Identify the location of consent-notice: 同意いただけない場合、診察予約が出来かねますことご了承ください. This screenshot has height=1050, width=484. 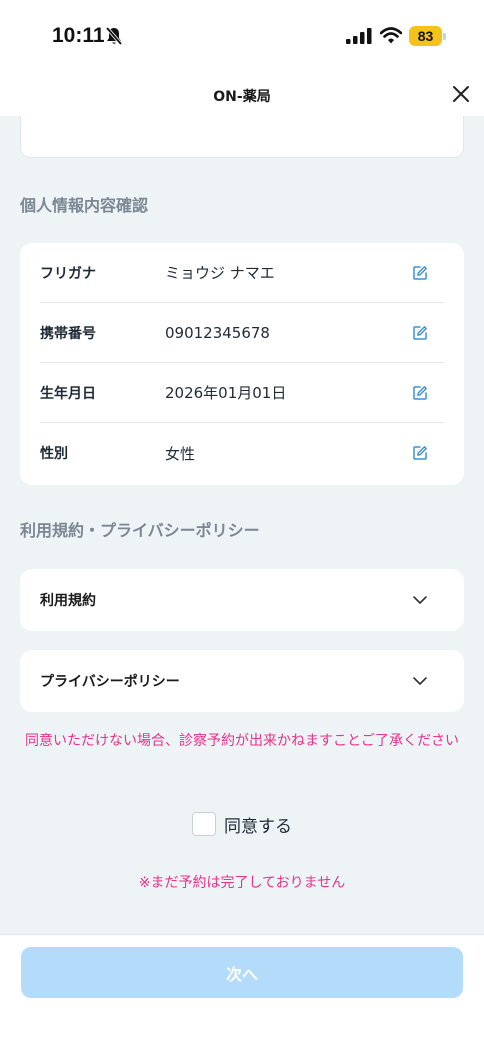
(242, 741).